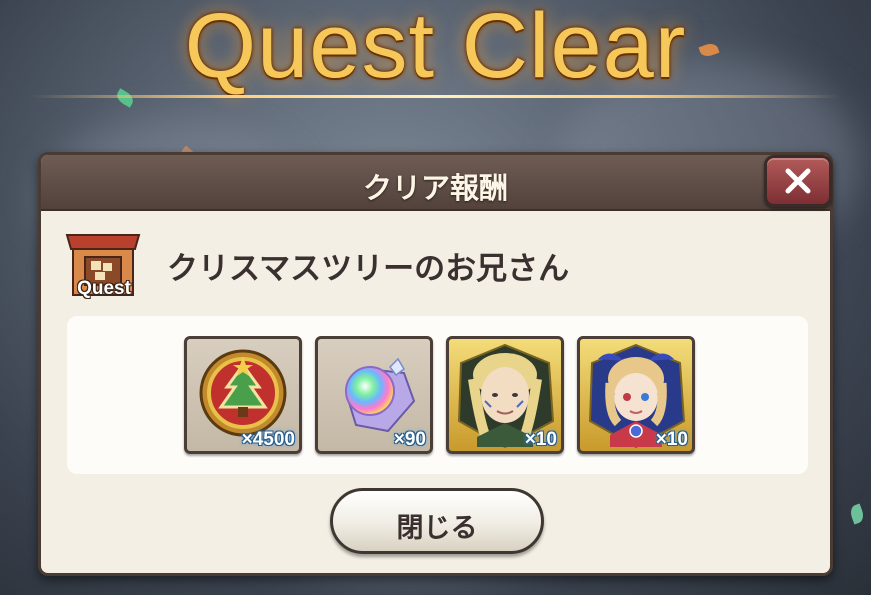  I want to click on dialog-header: クリア報酬, so click(435, 183).